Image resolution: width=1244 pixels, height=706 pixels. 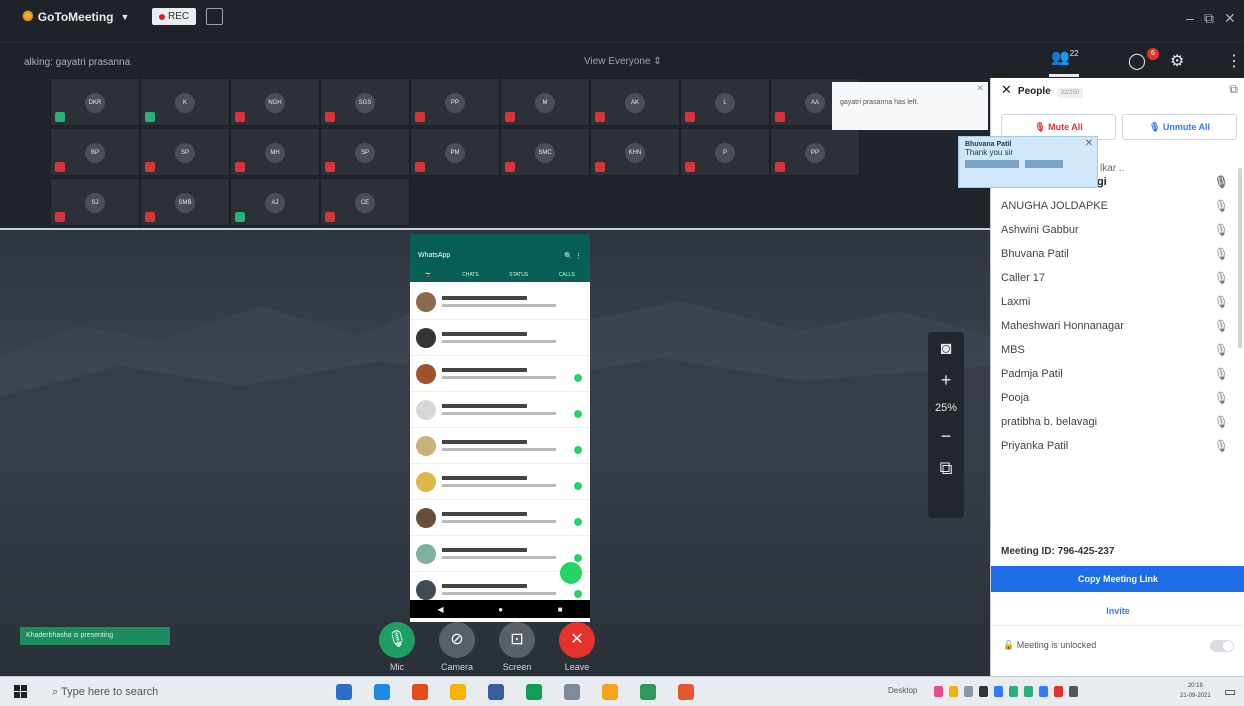 I want to click on participant-tile: SMB, so click(x=185, y=202).